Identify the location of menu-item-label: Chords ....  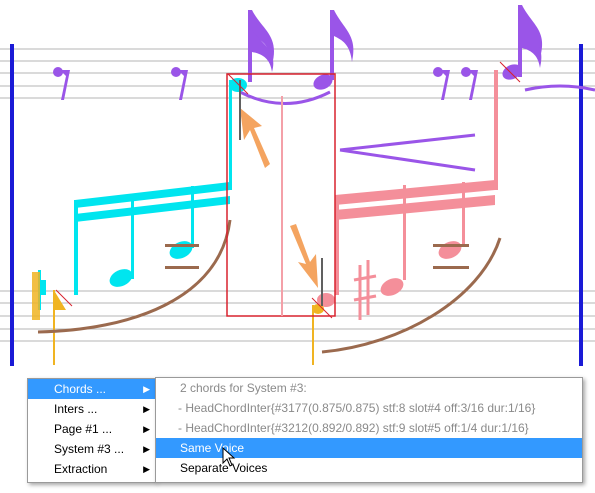
(80, 389).